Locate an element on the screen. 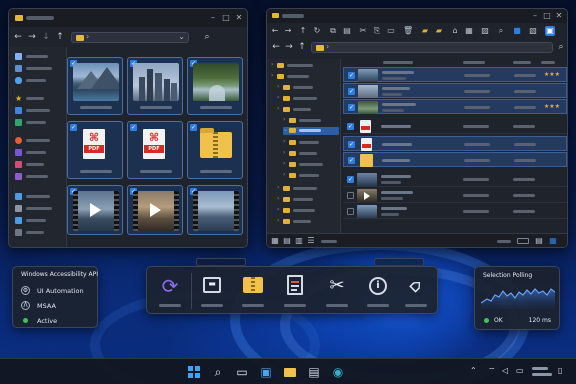 The image size is (576, 384). wifi-icon: ⌔ is located at coordinates (492, 371).